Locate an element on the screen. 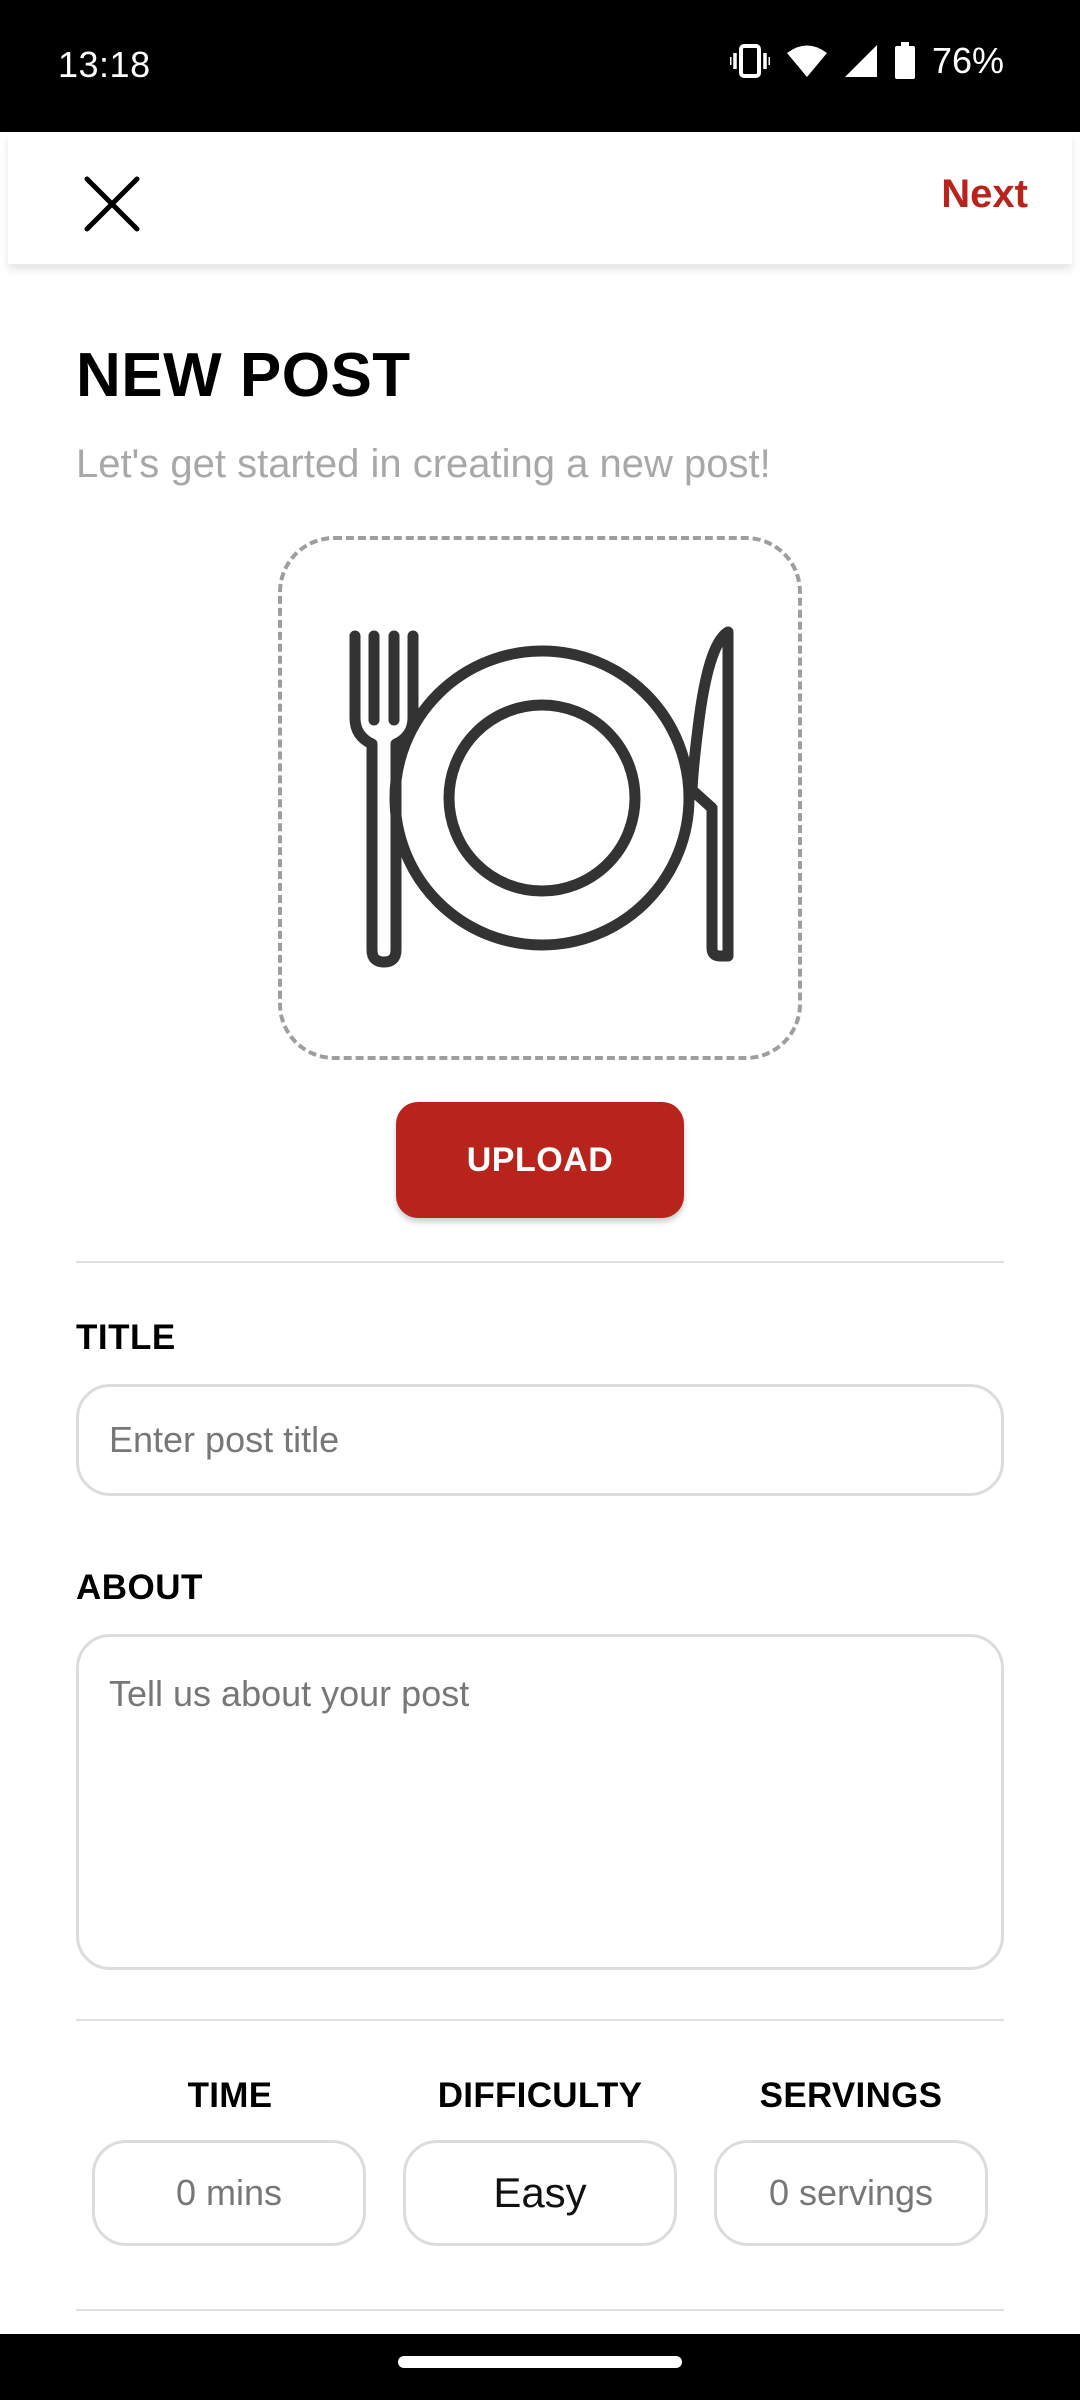 This screenshot has width=1080, height=2400. image-dropzone is located at coordinates (540, 798).